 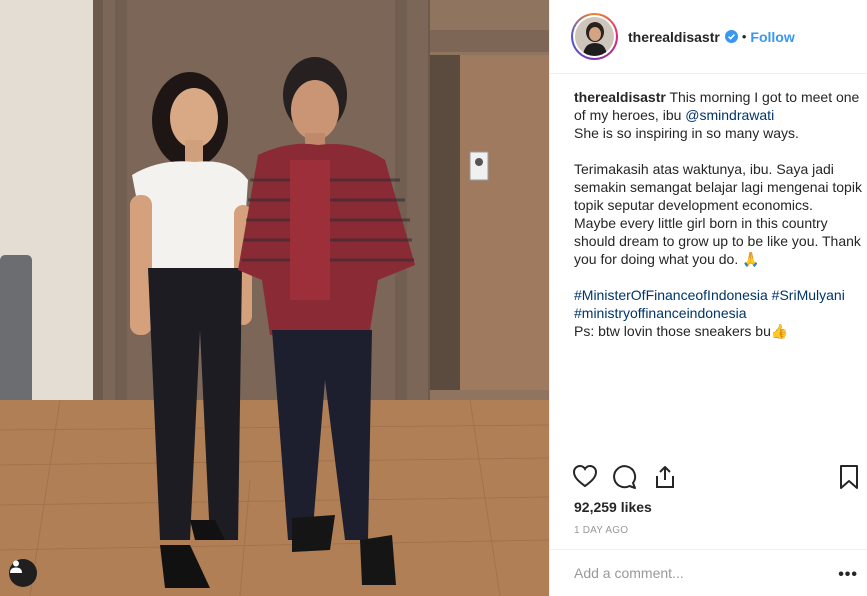 What do you see at coordinates (681, 331) in the screenshot?
I see `caption-ps-line: Ps: btw lovin those sneakers bu👍` at bounding box center [681, 331].